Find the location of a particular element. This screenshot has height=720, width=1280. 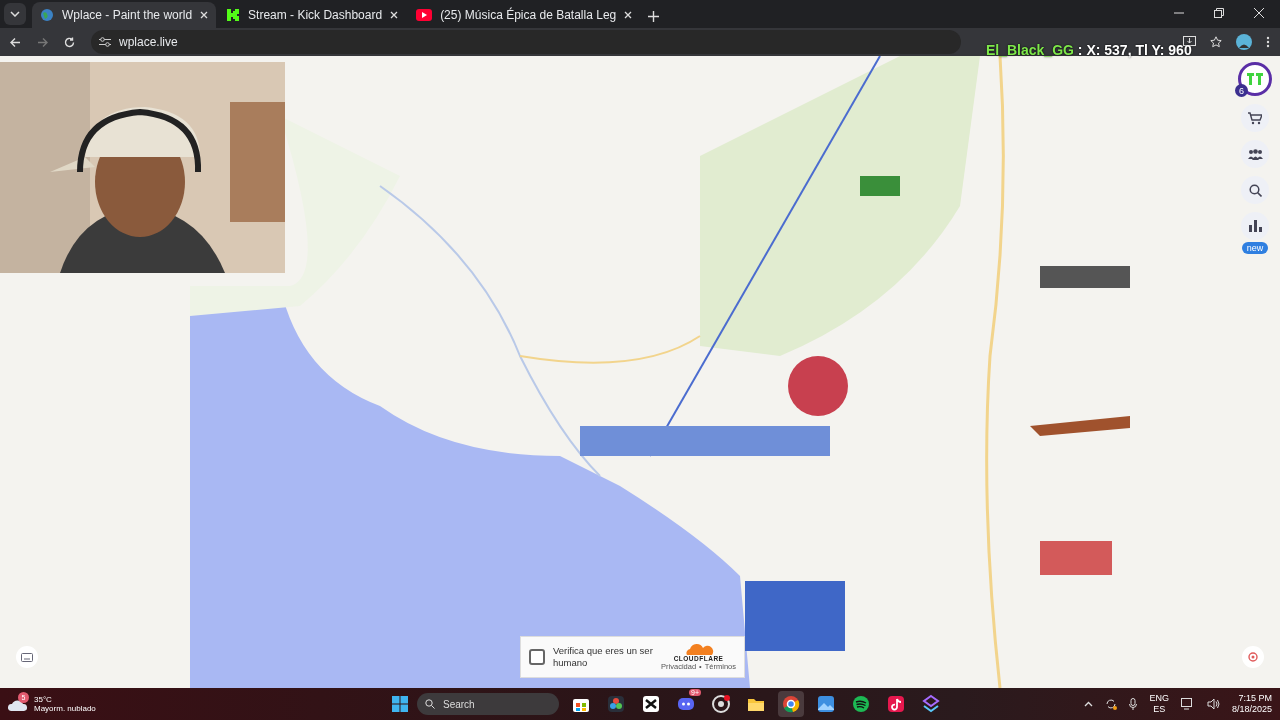

username: El_Black_GG is located at coordinates (1030, 50).